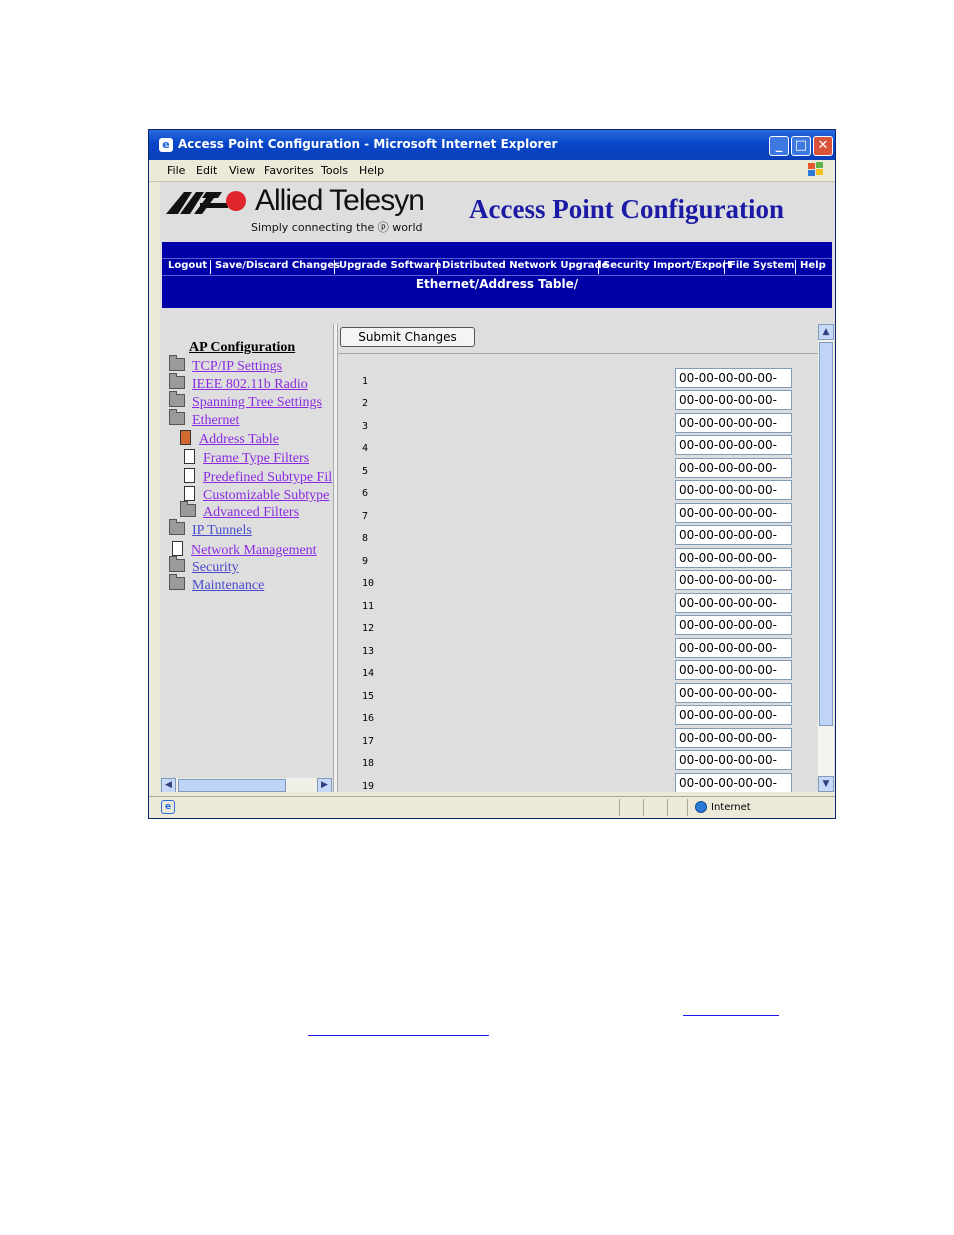 This screenshot has width=954, height=1235. What do you see at coordinates (826, 784) in the screenshot?
I see `scroll-down-icon: ▼` at bounding box center [826, 784].